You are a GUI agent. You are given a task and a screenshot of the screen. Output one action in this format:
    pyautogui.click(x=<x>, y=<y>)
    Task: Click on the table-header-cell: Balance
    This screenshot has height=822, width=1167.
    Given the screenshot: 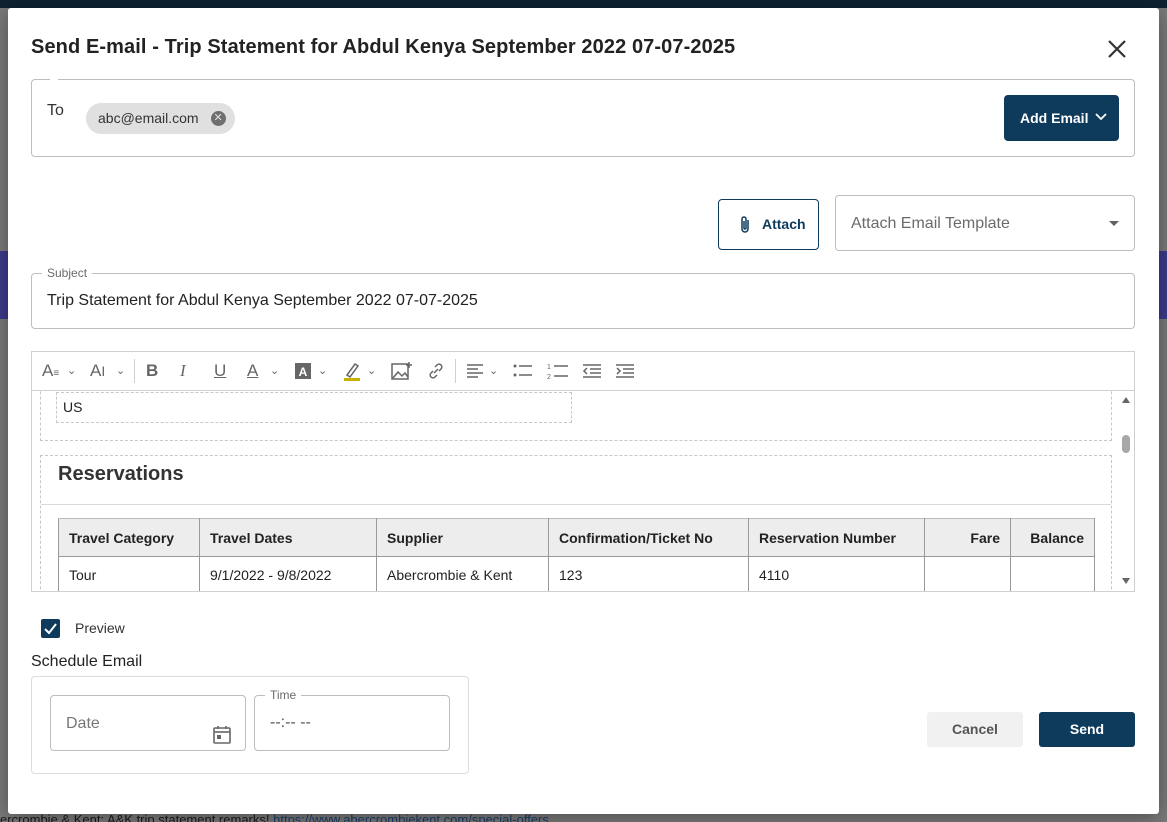 What is the action you would take?
    pyautogui.click(x=1052, y=537)
    